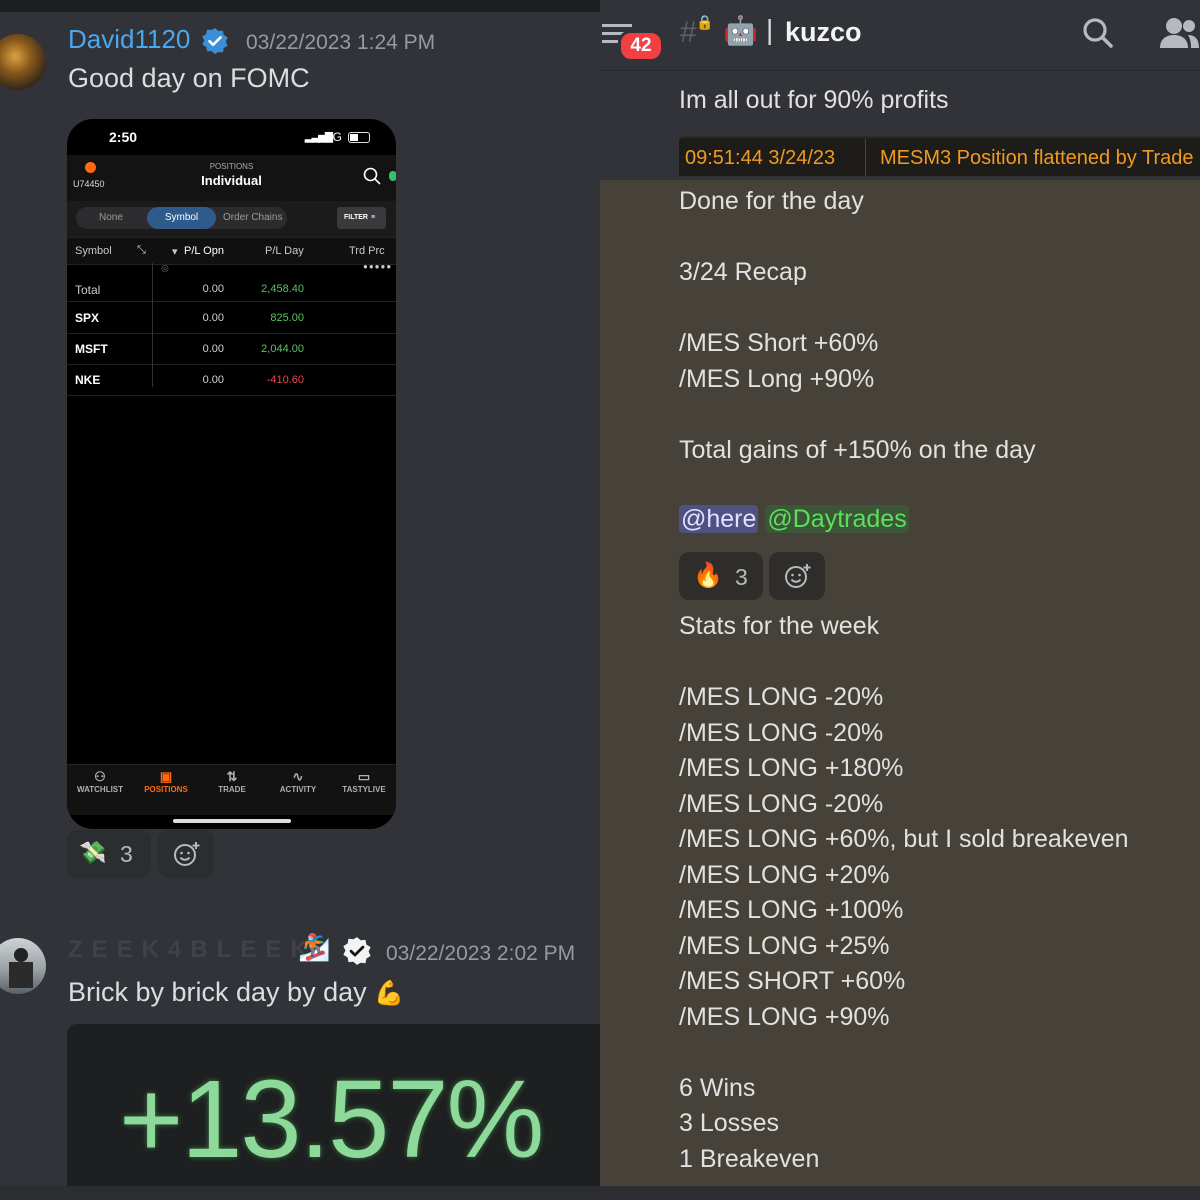 The width and height of the screenshot is (1200, 1200). What do you see at coordinates (231, 287) in the screenshot?
I see `table-row: Total 0.00 2,458.40` at bounding box center [231, 287].